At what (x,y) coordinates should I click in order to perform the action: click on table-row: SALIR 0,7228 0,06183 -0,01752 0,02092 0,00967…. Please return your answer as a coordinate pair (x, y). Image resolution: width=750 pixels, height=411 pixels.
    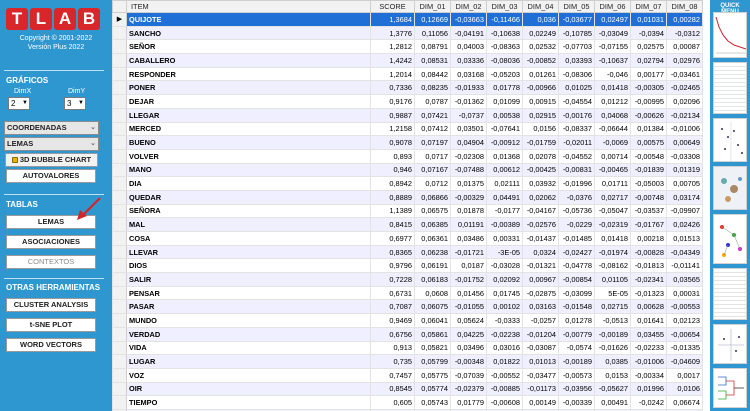
    Looking at the image, I should click on (407, 279).